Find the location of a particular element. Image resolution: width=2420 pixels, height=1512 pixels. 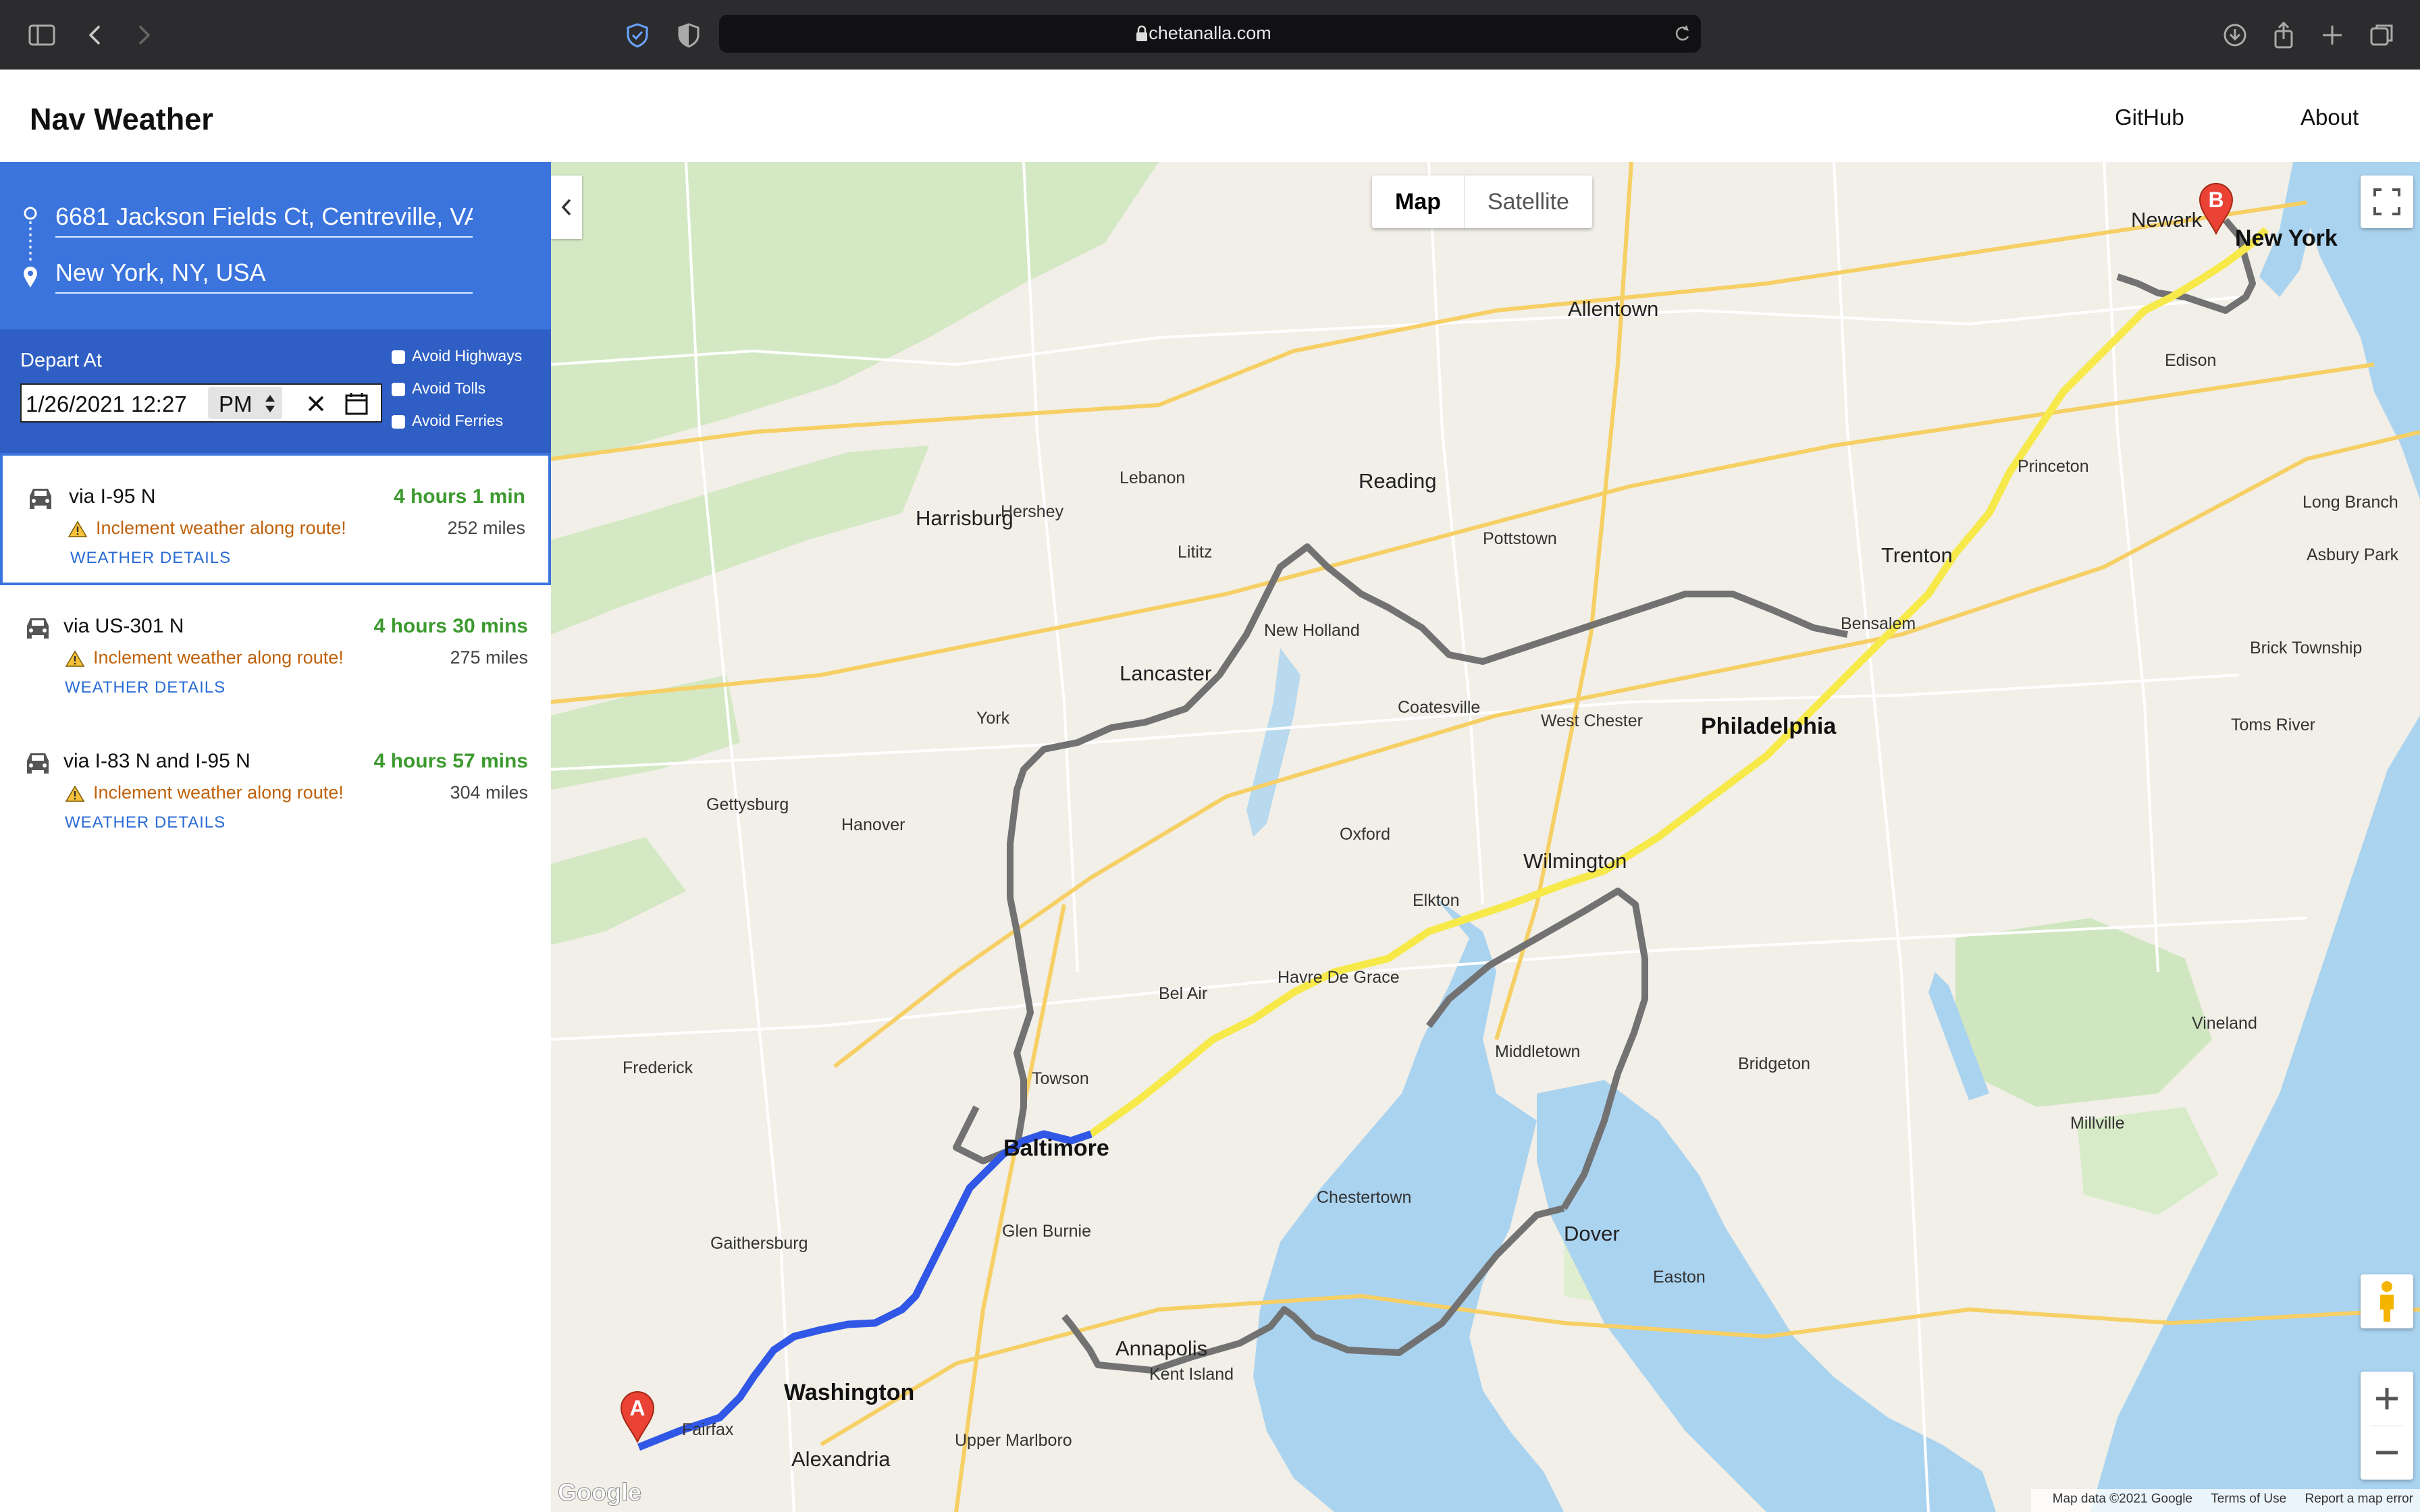

nav-link-github: GitHub is located at coordinates (2149, 118).